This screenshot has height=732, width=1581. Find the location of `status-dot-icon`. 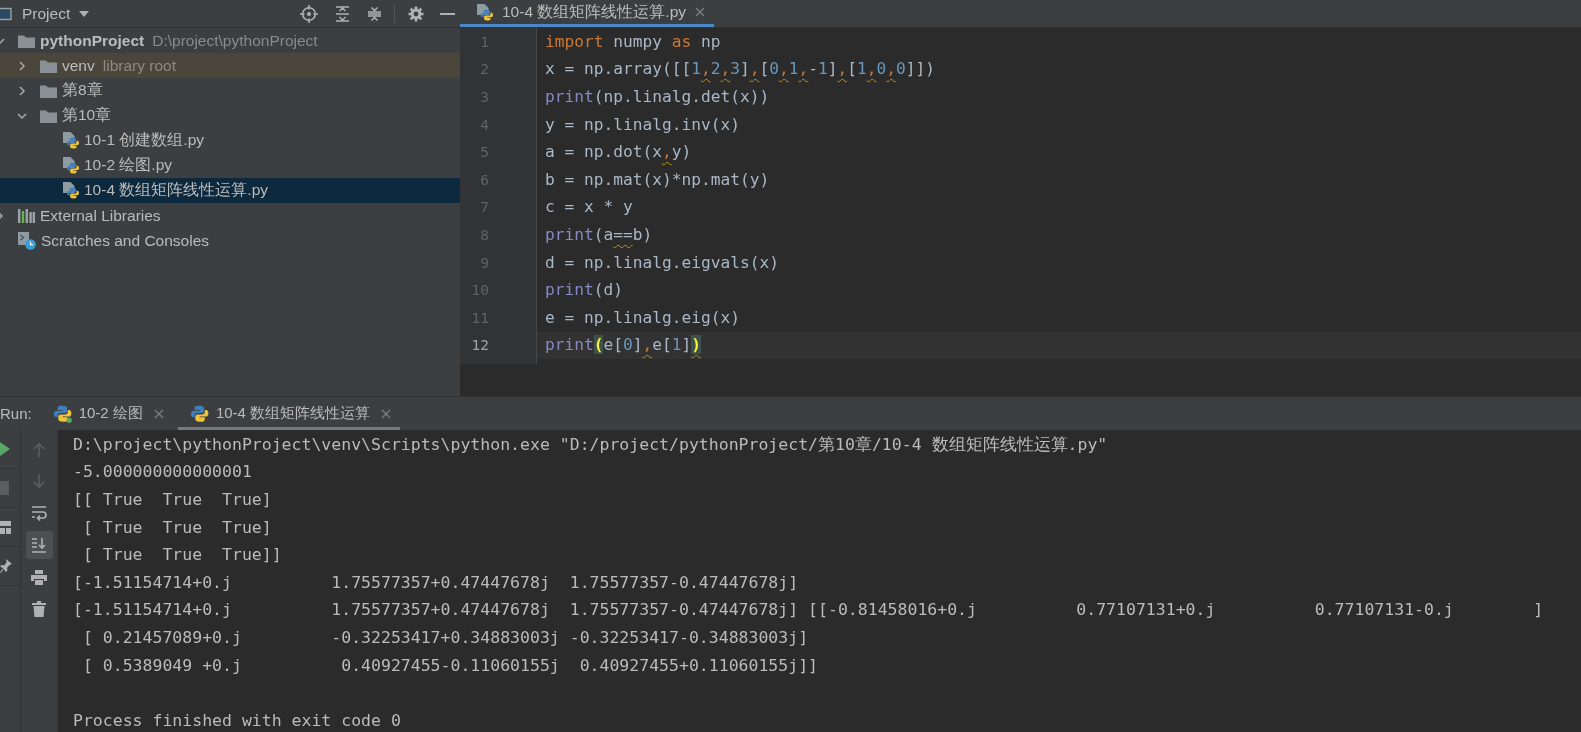

status-dot-icon is located at coordinates (69, 420).